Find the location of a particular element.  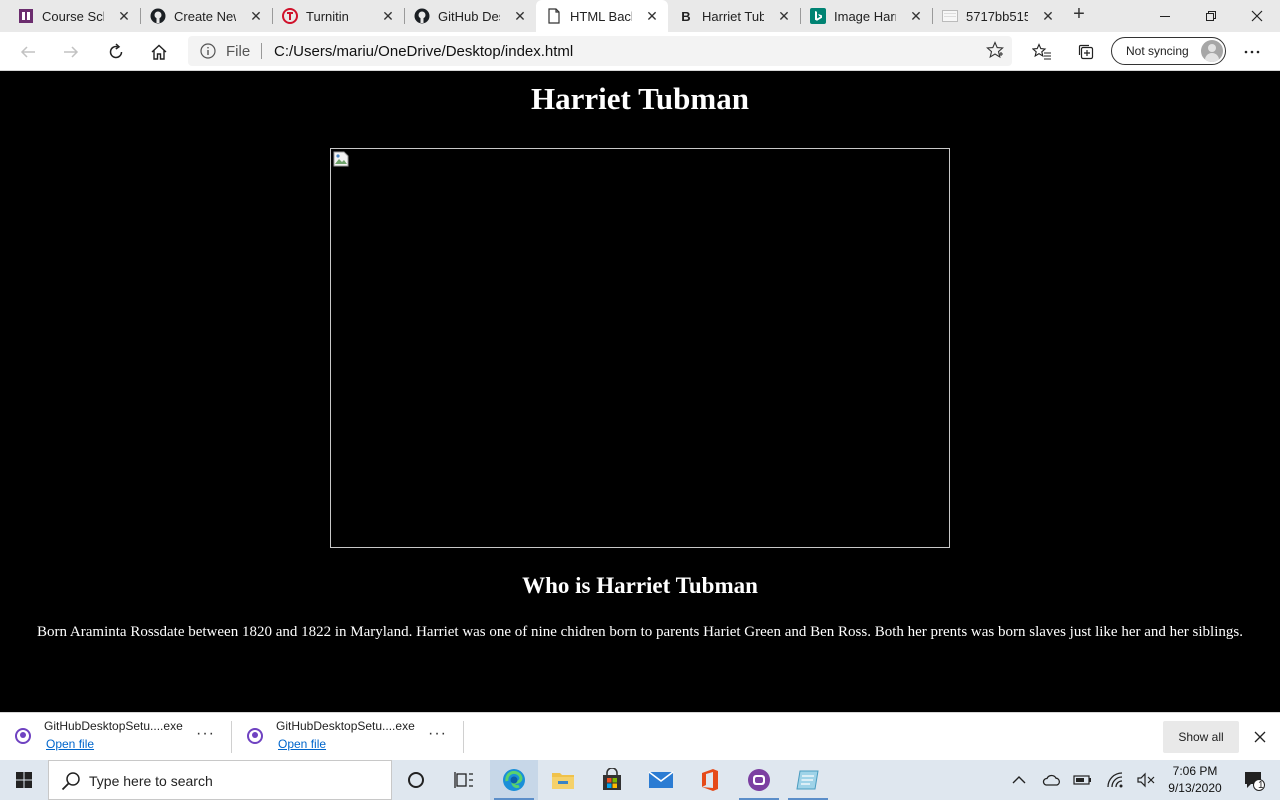

edge-taskbar-button is located at coordinates (514, 780).